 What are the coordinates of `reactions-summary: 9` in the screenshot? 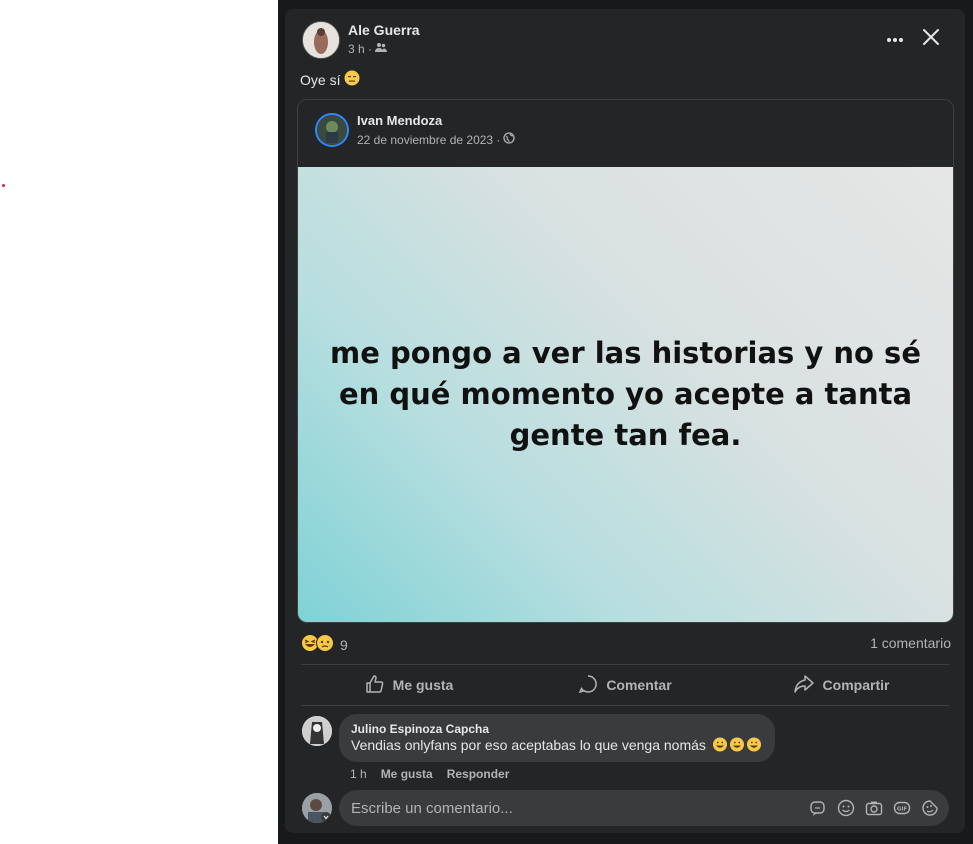 It's located at (324, 644).